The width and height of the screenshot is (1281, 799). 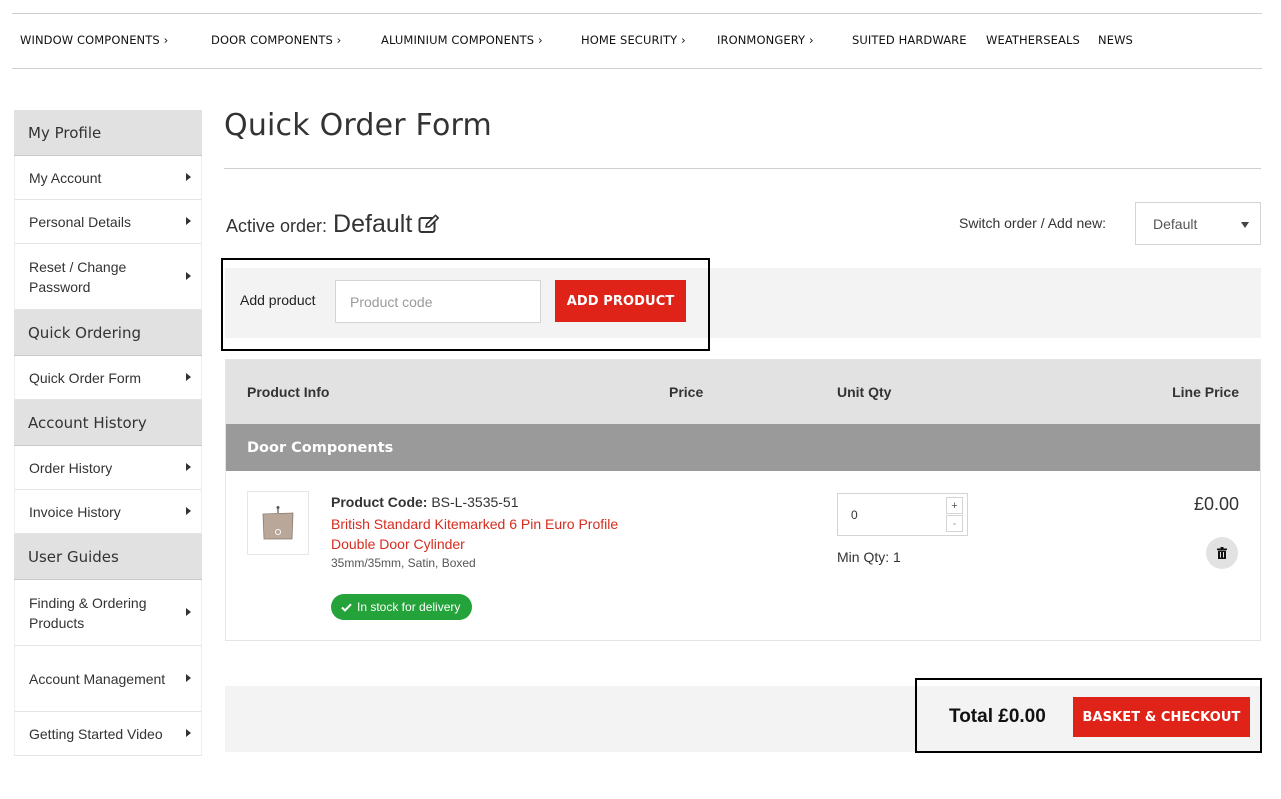 What do you see at coordinates (864, 392) in the screenshot?
I see `header-unit-qty: Unit Qty` at bounding box center [864, 392].